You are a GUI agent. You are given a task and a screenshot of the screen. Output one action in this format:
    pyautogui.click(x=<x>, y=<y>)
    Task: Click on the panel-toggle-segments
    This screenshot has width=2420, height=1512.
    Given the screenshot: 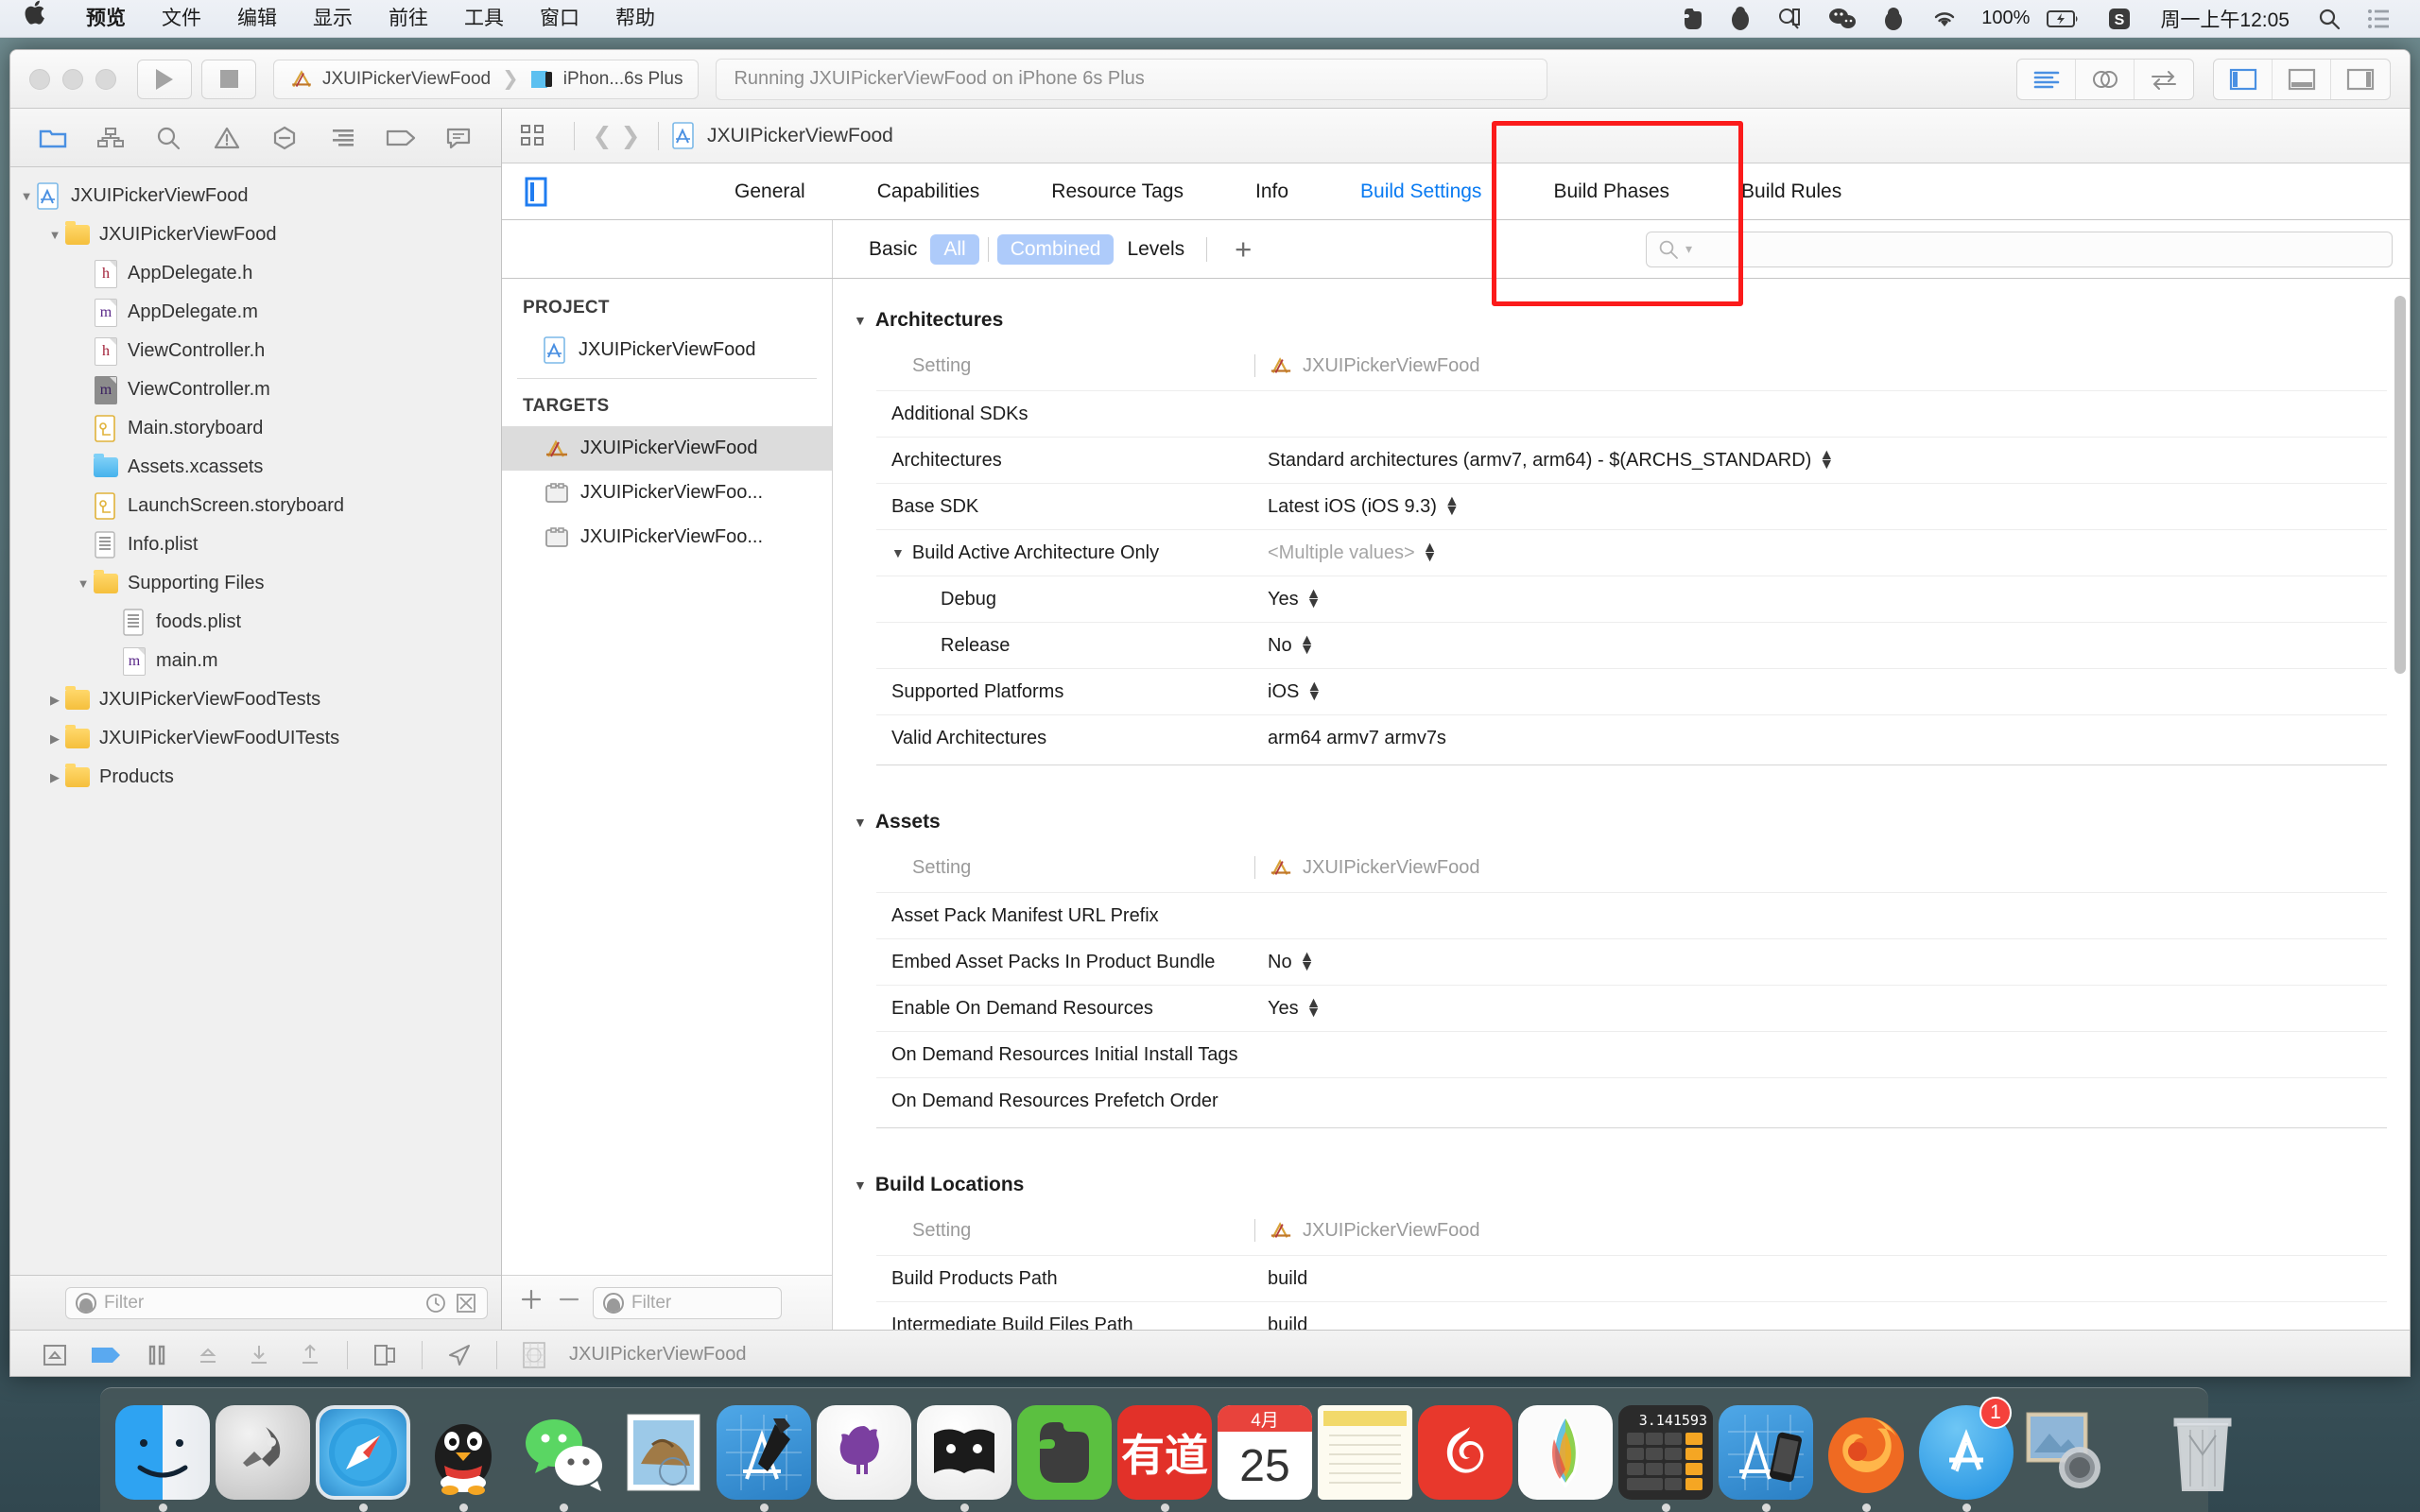 What is the action you would take?
    pyautogui.click(x=2302, y=79)
    